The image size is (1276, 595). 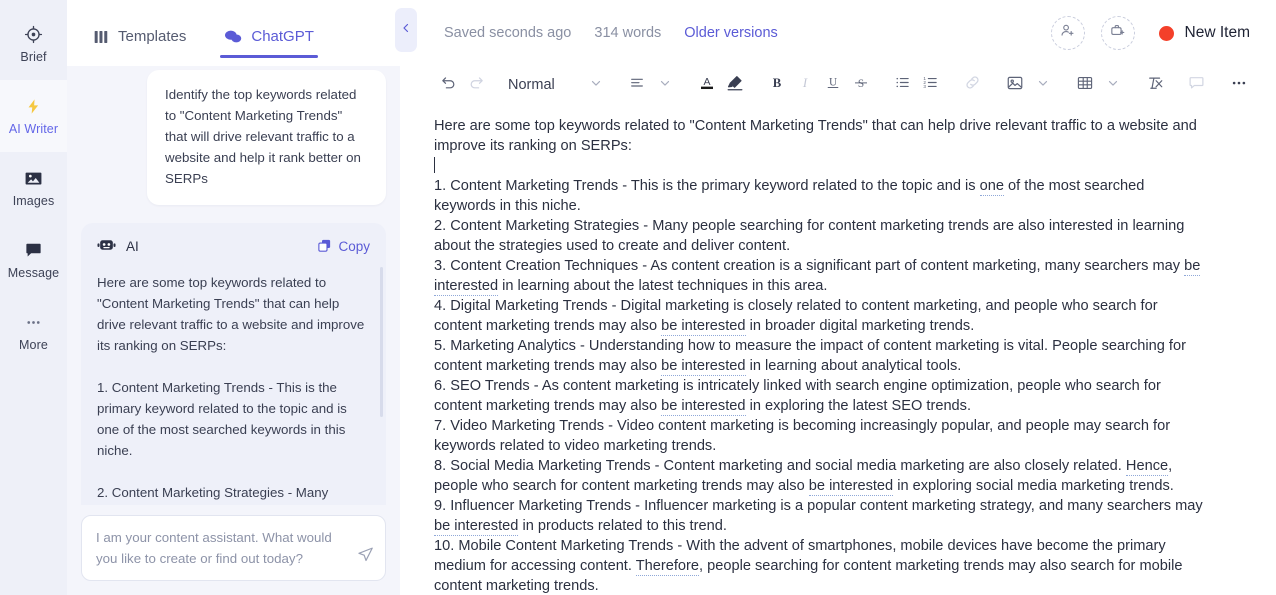 I want to click on clear-format-button, so click(x=1155, y=85).